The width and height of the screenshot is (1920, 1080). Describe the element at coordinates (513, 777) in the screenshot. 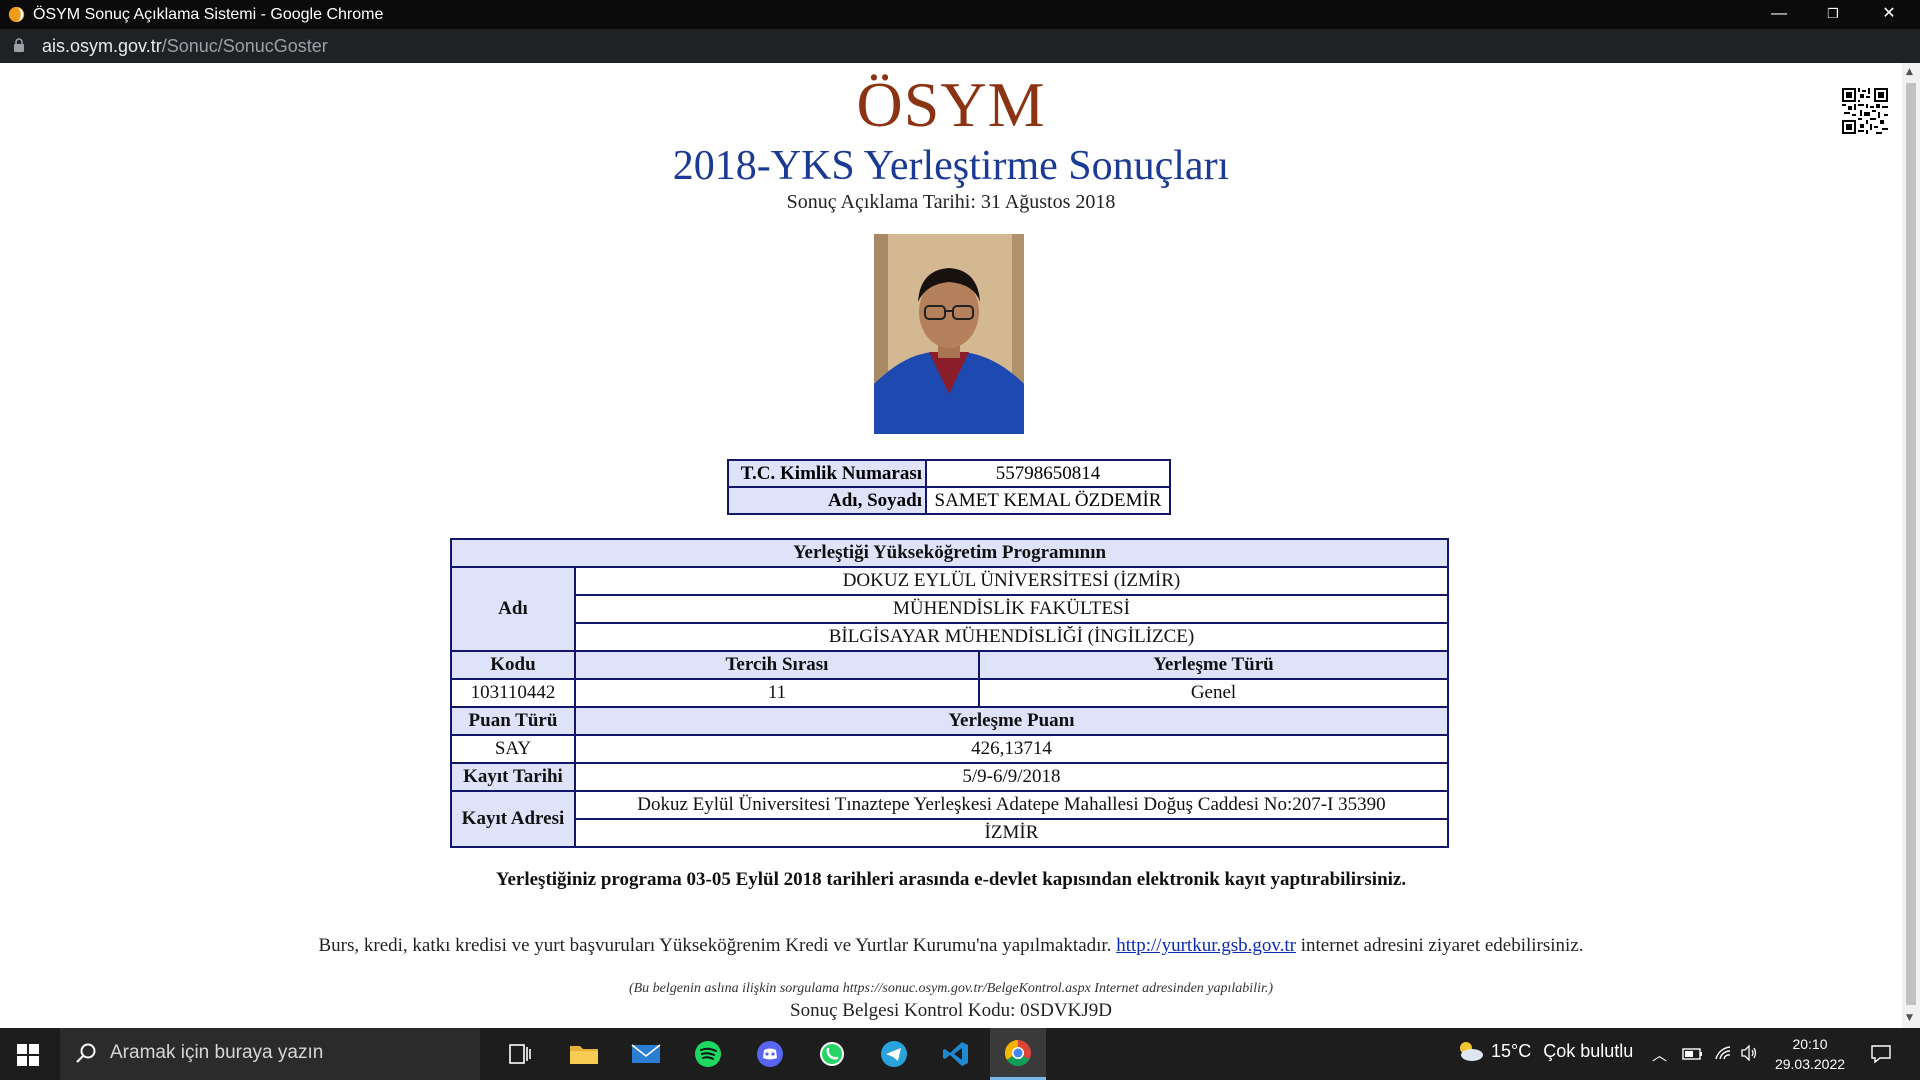

I see `registration-date-label: Kayıt Tarihi` at that location.